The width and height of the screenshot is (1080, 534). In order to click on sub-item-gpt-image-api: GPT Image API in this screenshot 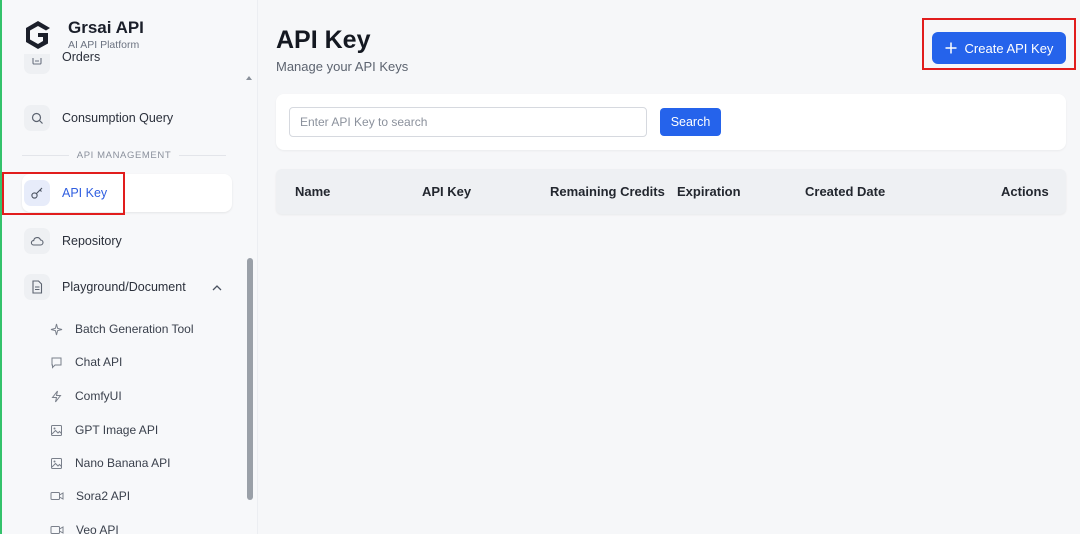, I will do `click(104, 430)`.